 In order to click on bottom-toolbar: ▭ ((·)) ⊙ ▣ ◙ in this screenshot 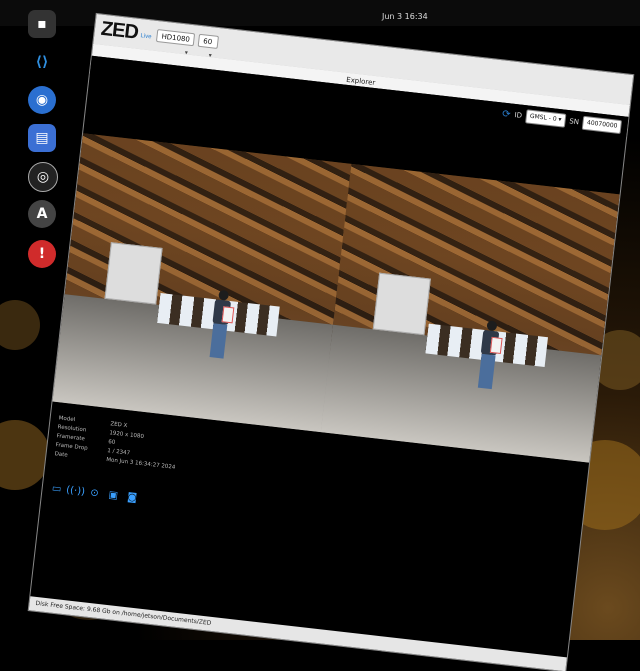, I will do `click(94, 493)`.